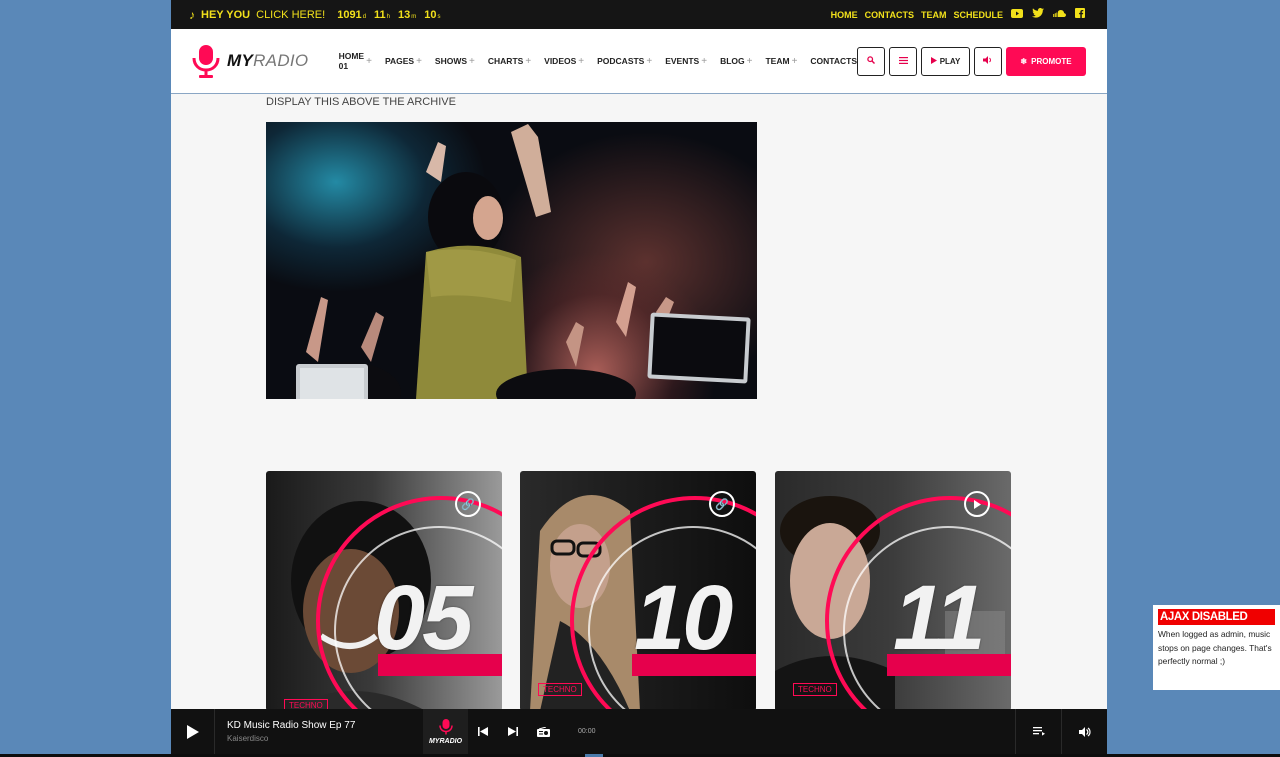 Image resolution: width=1280 pixels, height=757 pixels. What do you see at coordinates (587, 731) in the screenshot?
I see `track-time: 00:00` at bounding box center [587, 731].